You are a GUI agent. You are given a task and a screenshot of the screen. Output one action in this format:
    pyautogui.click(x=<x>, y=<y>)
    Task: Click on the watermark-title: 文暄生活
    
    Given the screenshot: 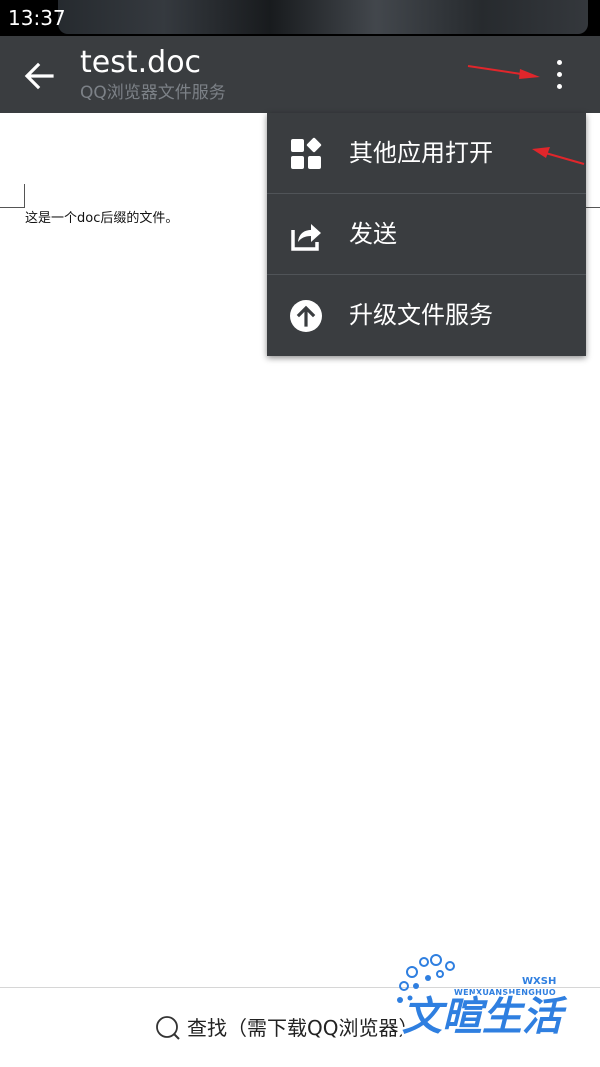 What is the action you would take?
    pyautogui.click(x=482, y=1017)
    